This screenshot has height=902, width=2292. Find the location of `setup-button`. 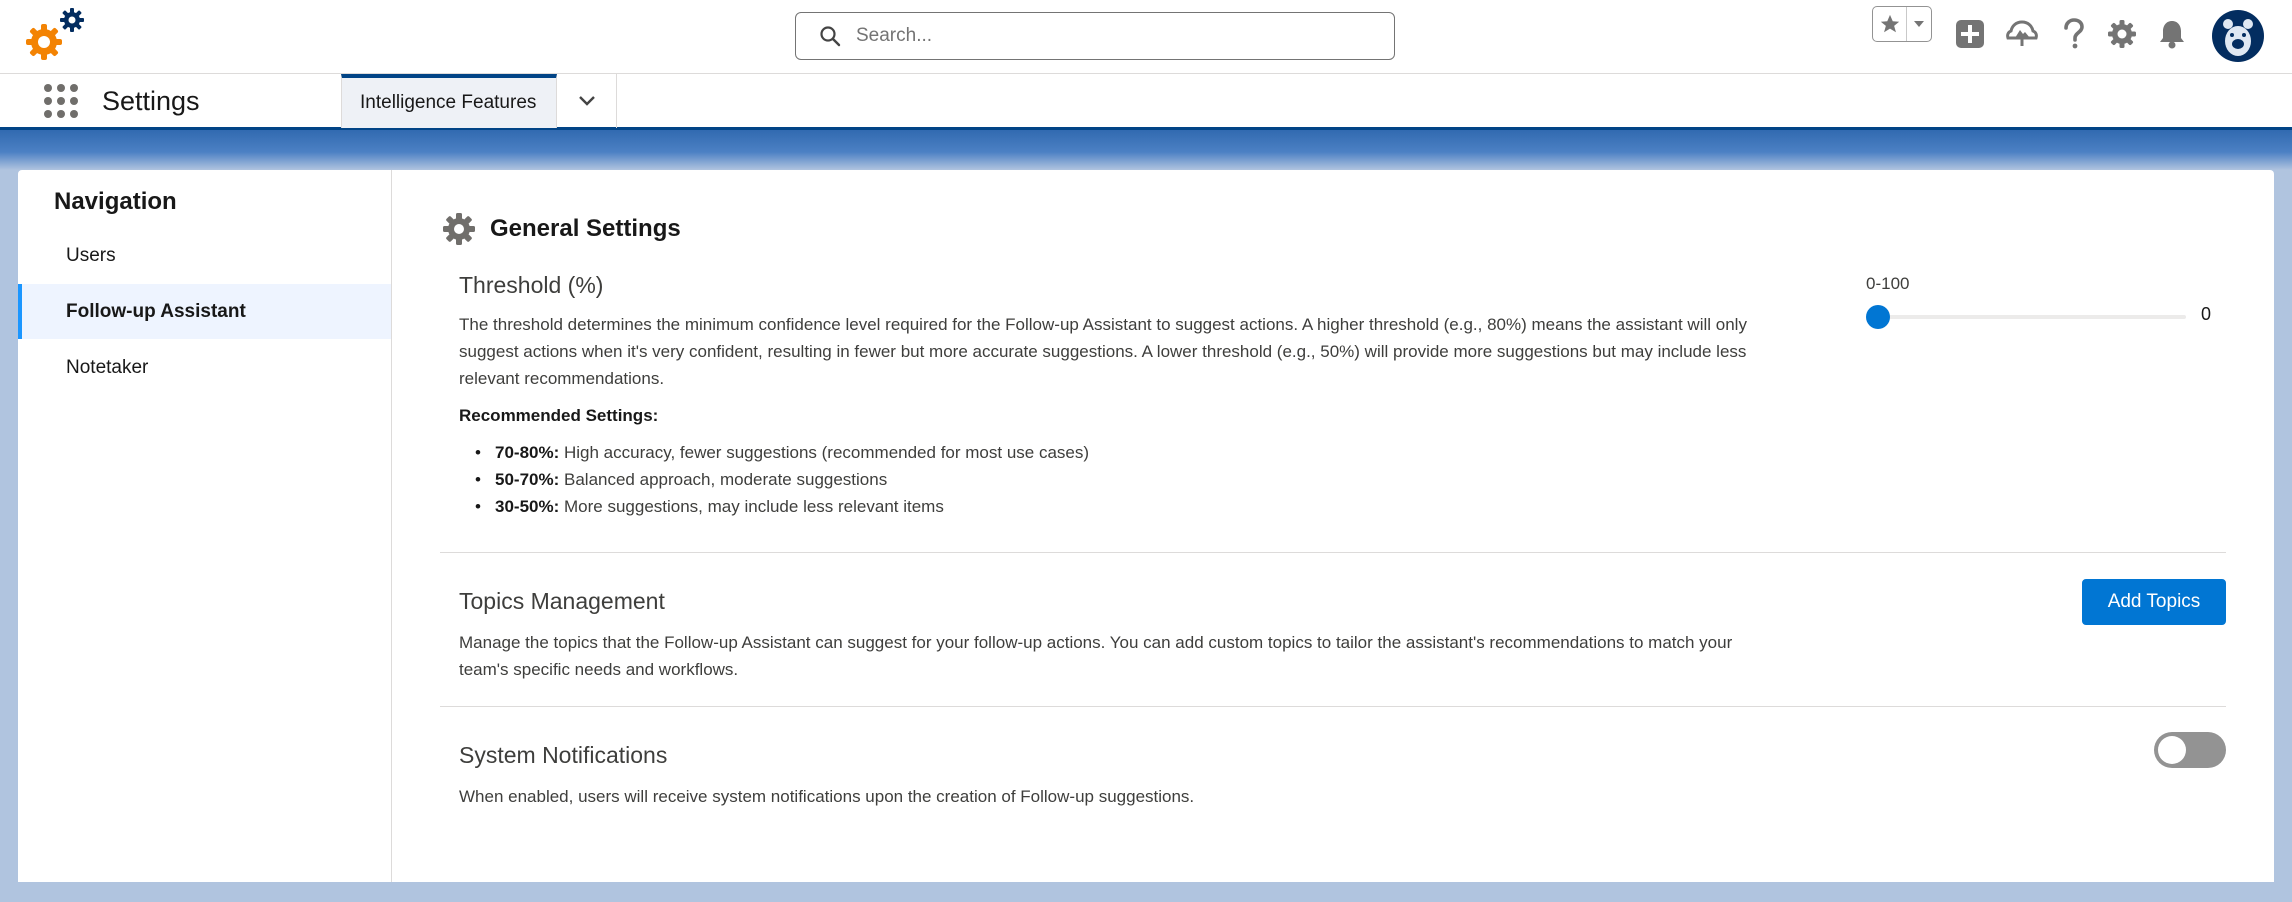

setup-button is located at coordinates (2122, 34).